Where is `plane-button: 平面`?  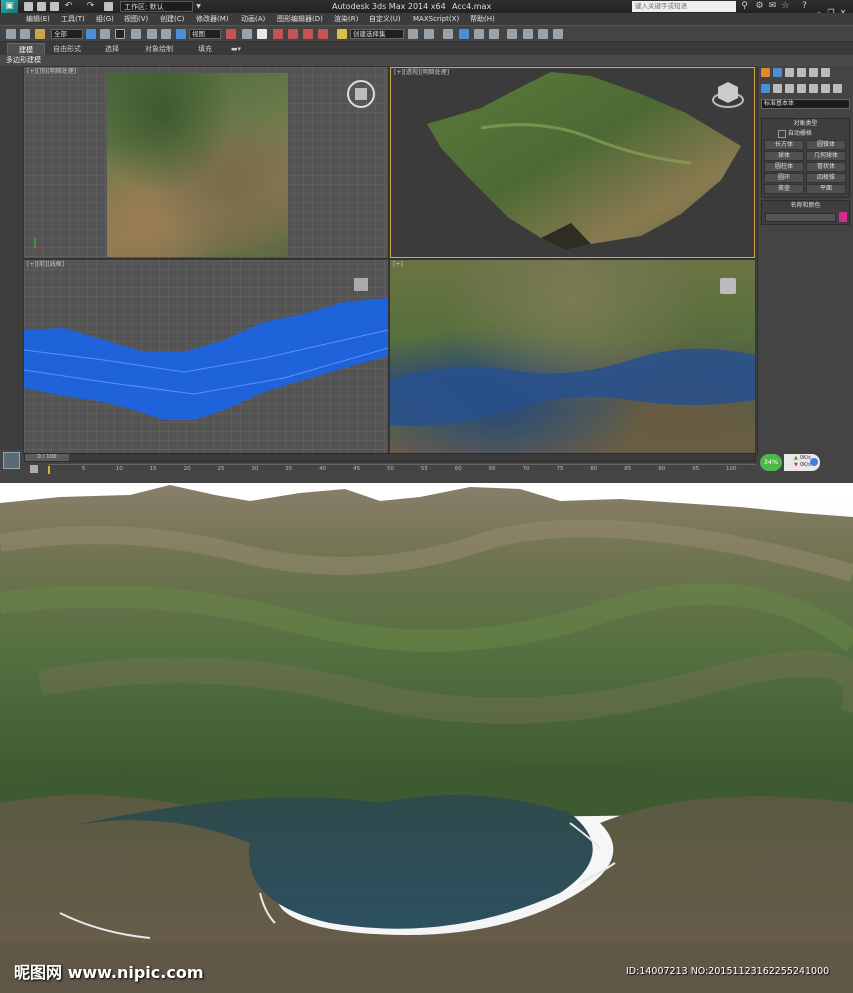
plane-button: 平面 is located at coordinates (826, 189).